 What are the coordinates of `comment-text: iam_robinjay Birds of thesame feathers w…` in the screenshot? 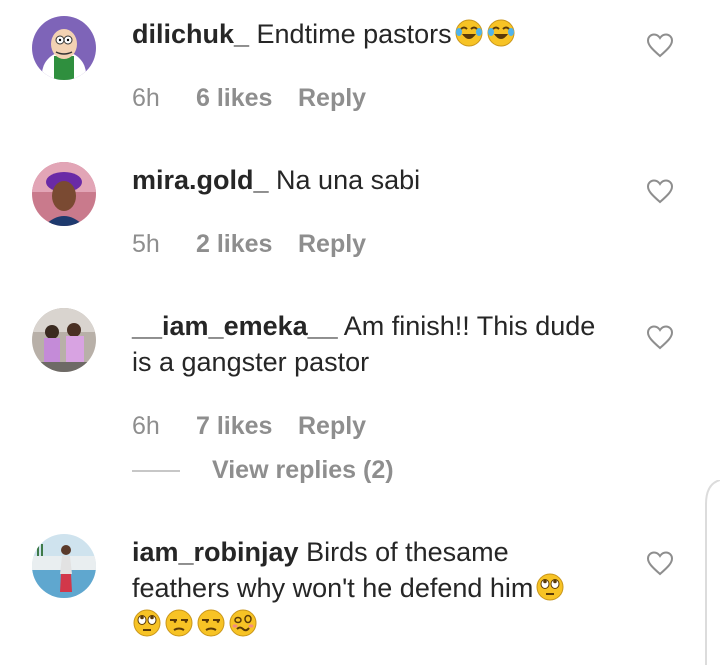 It's located at (367, 588).